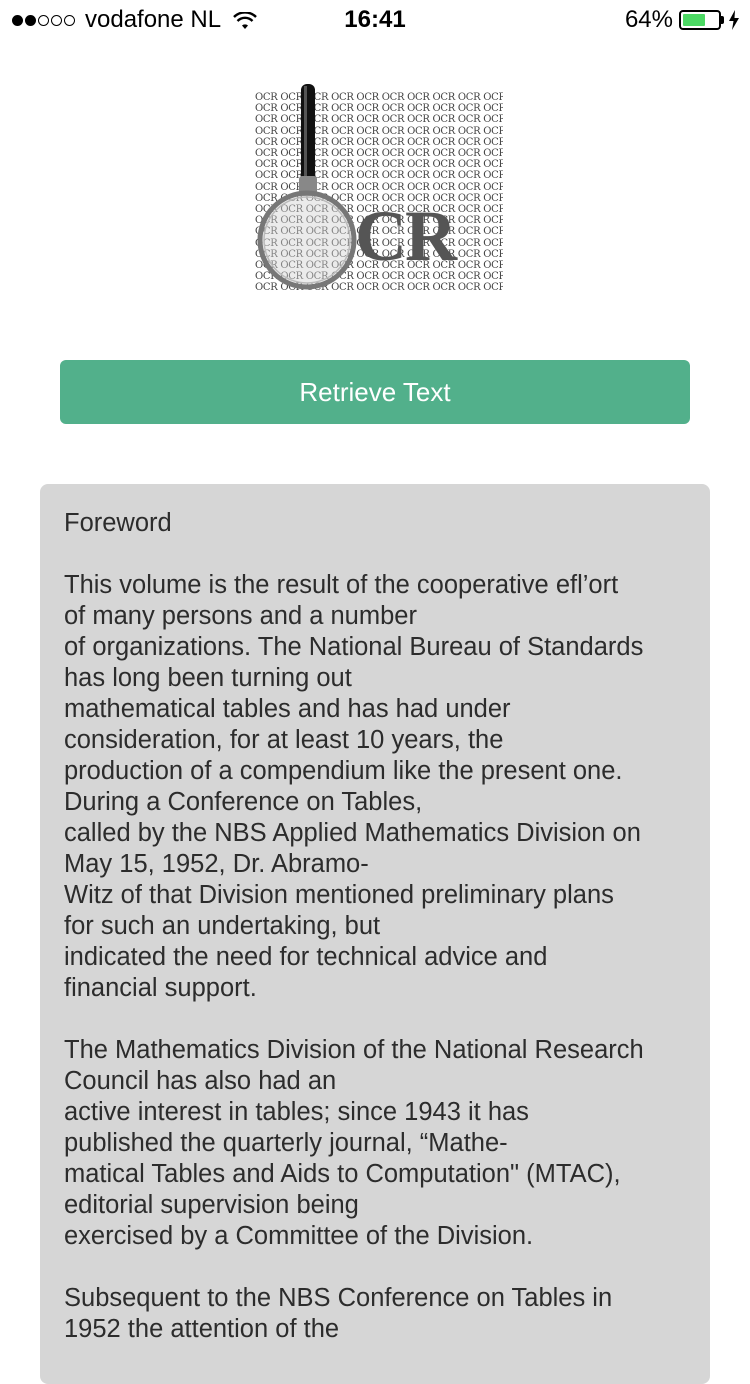  Describe the element at coordinates (375, 392) in the screenshot. I see `retrieve-text-button: Retrieve Text` at that location.